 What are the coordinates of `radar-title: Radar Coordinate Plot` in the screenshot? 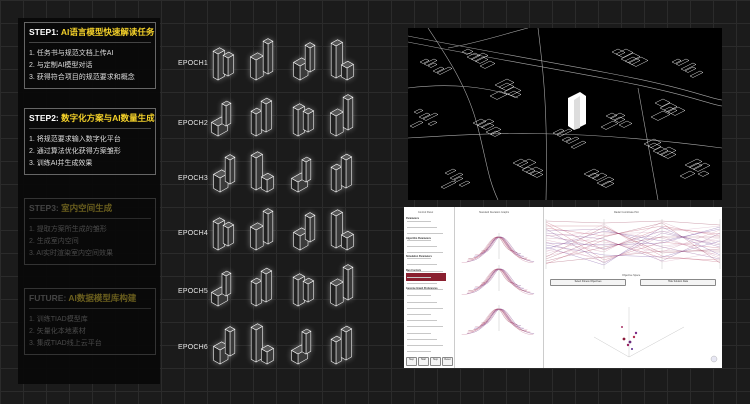 It's located at (626, 212).